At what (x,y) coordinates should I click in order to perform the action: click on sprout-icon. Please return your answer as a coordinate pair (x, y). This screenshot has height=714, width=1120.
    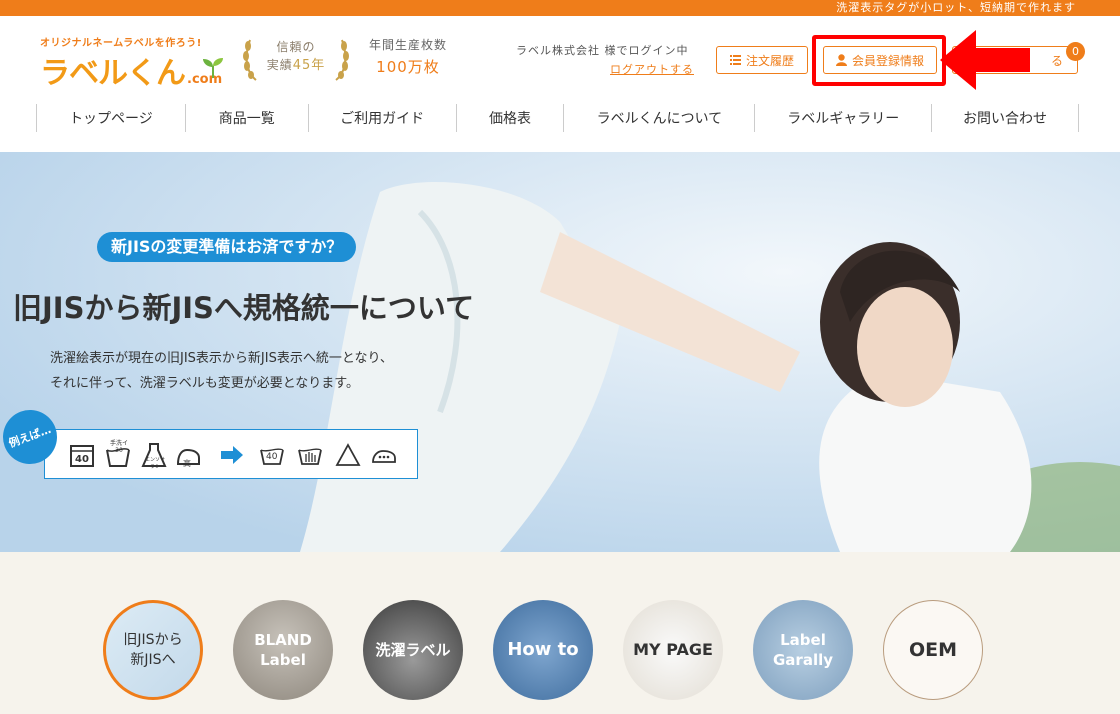
    Looking at the image, I should click on (213, 68).